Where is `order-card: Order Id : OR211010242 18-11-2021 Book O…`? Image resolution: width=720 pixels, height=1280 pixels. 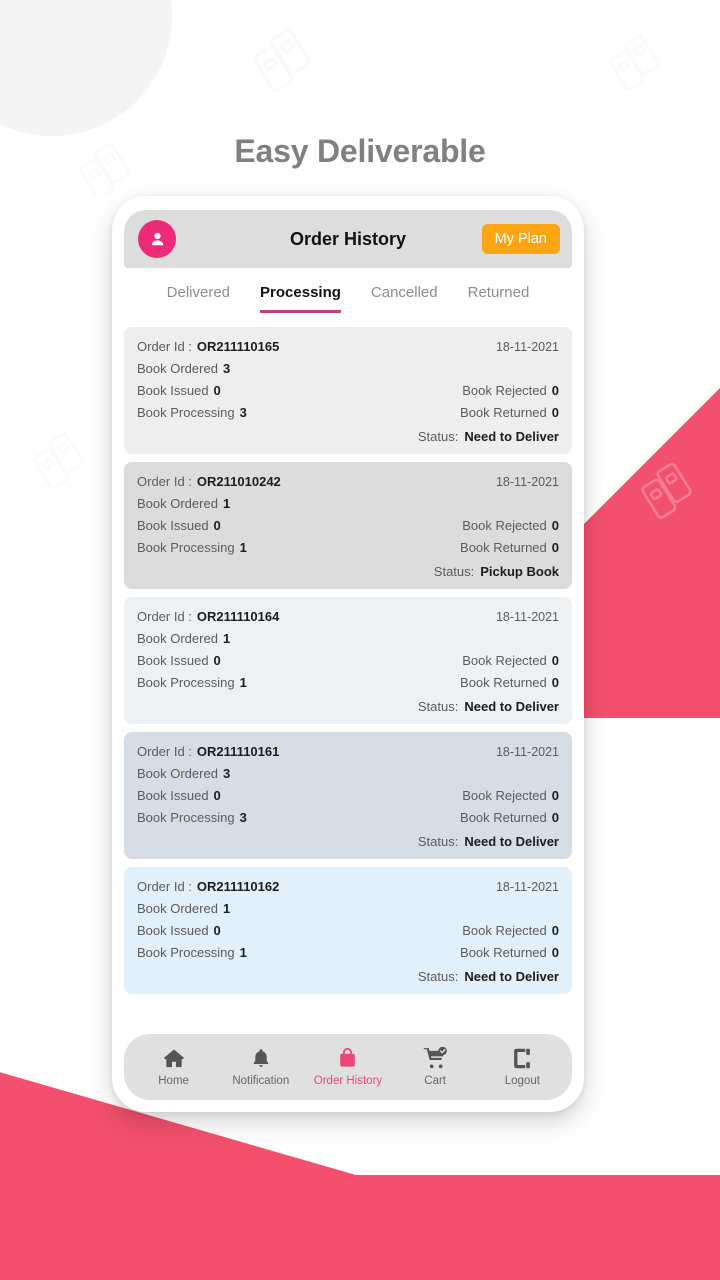 order-card: Order Id : OR211010242 18-11-2021 Book O… is located at coordinates (348, 525).